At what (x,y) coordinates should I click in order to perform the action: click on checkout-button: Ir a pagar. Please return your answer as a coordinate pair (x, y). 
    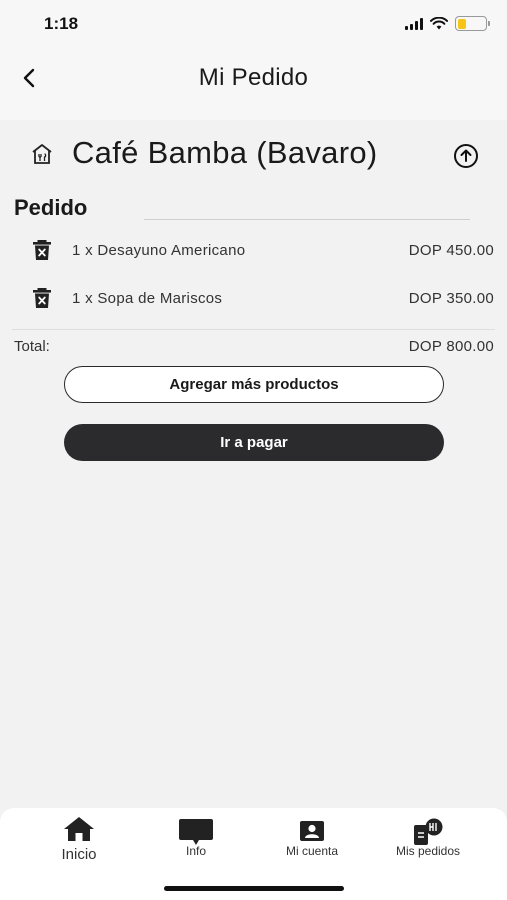
    Looking at the image, I should click on (254, 442).